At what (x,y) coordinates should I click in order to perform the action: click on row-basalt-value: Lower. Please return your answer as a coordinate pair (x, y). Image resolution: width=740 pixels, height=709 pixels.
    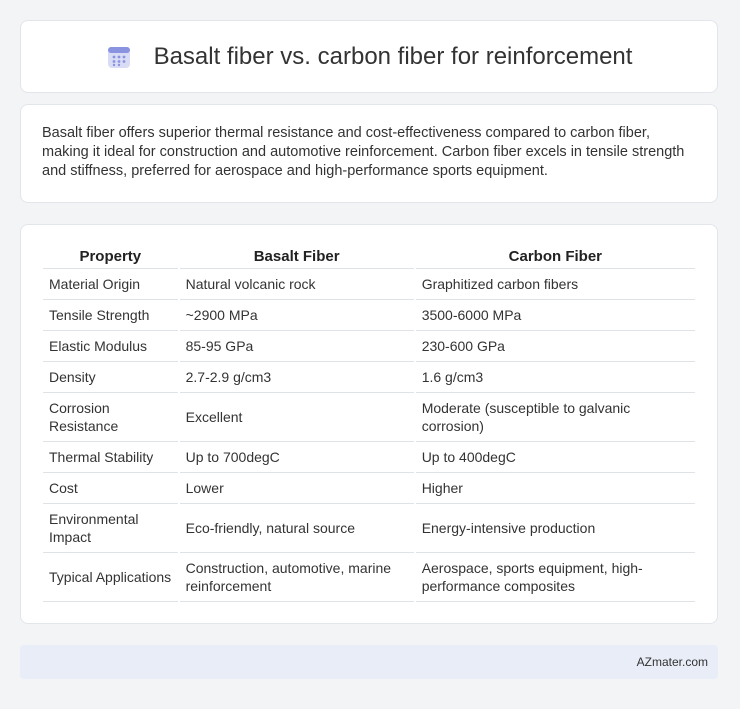
    Looking at the image, I should click on (296, 487).